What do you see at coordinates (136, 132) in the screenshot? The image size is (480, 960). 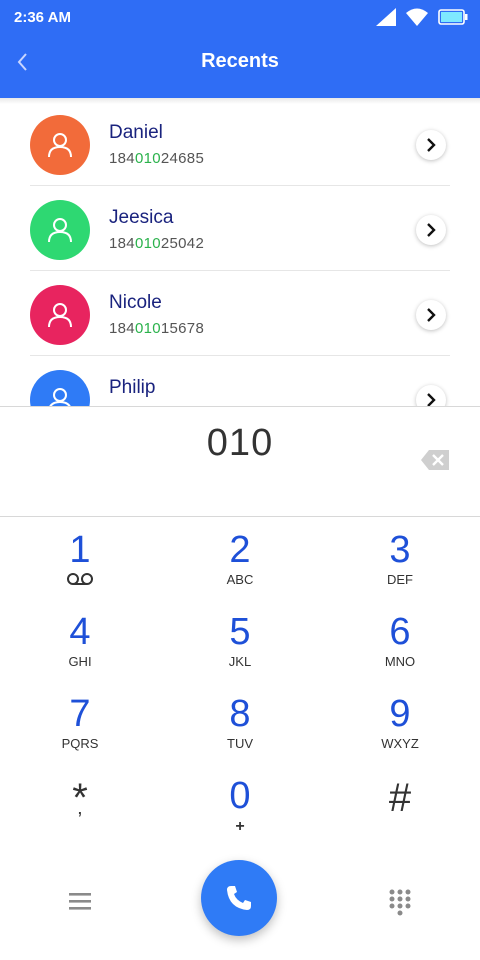 I see `contact-name: Daniel` at bounding box center [136, 132].